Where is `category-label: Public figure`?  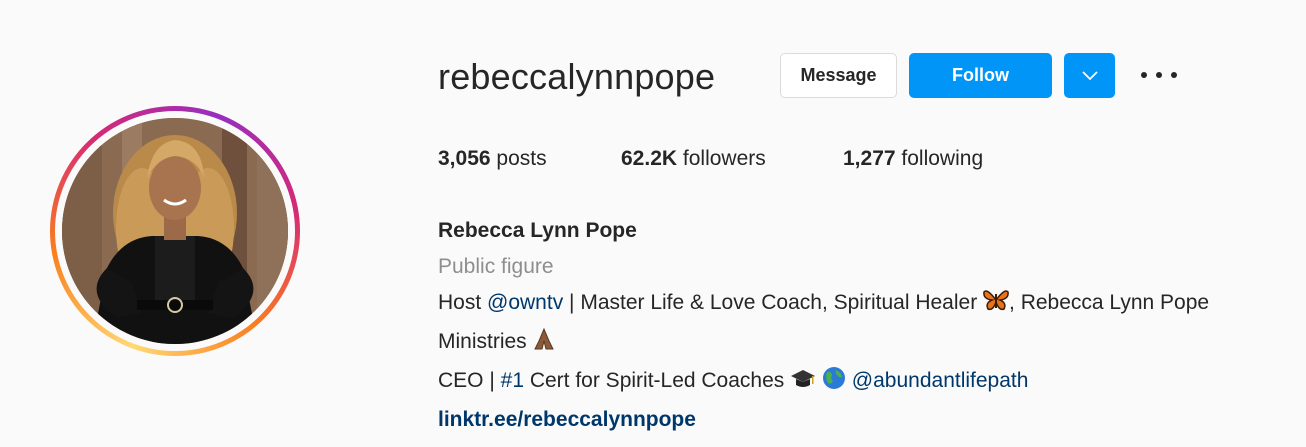
category-label: Public figure is located at coordinates (496, 266).